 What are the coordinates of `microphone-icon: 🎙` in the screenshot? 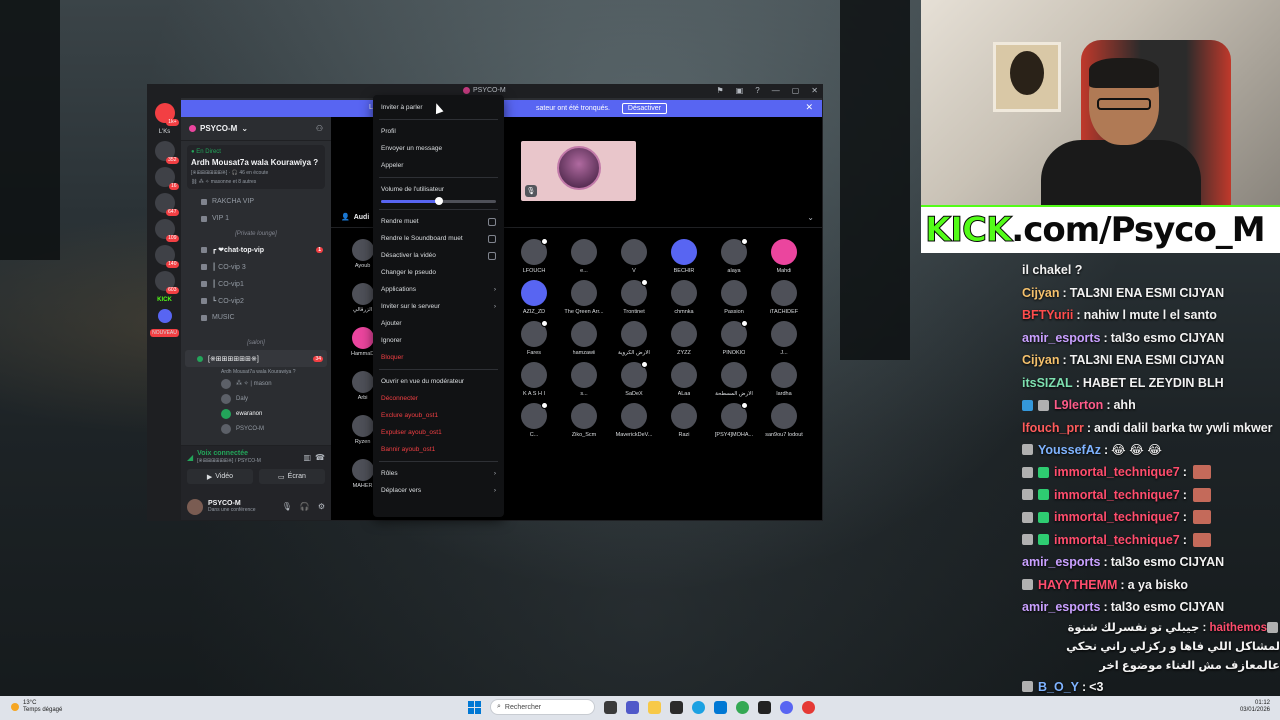 It's located at (287, 506).